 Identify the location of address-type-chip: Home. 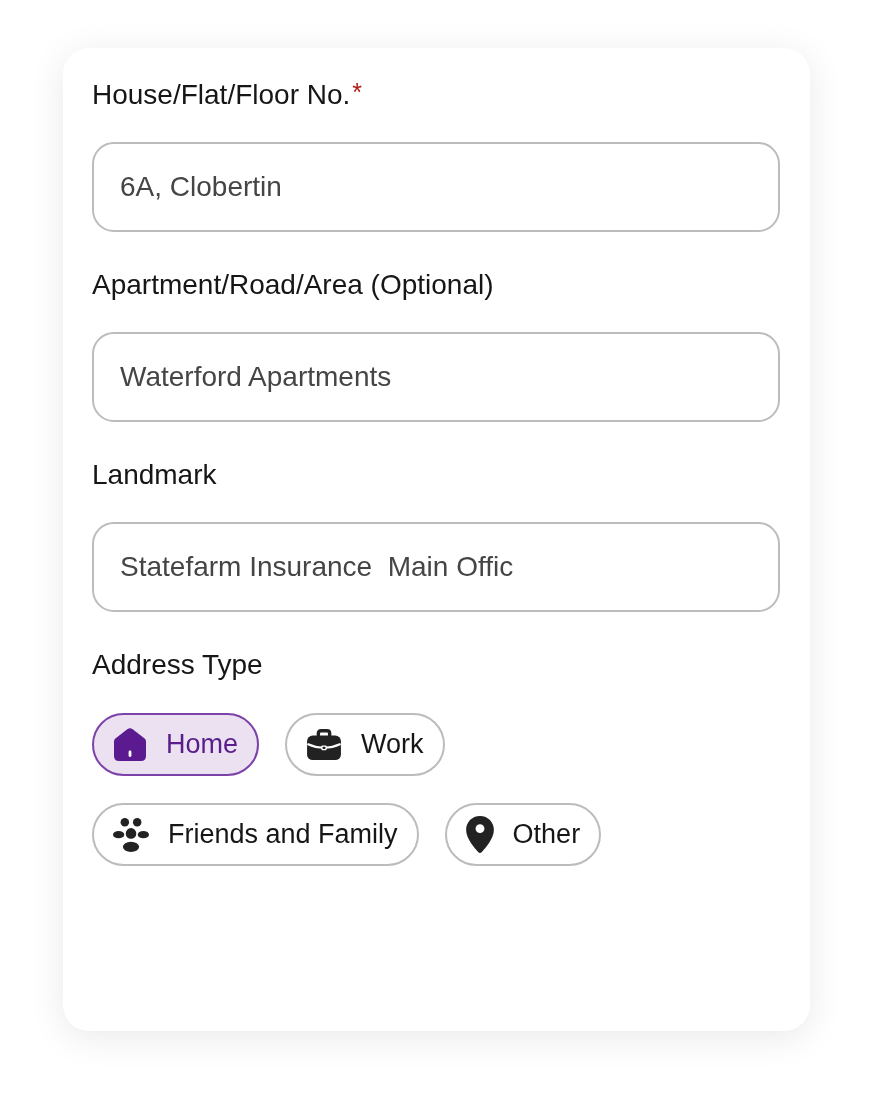
(176, 744).